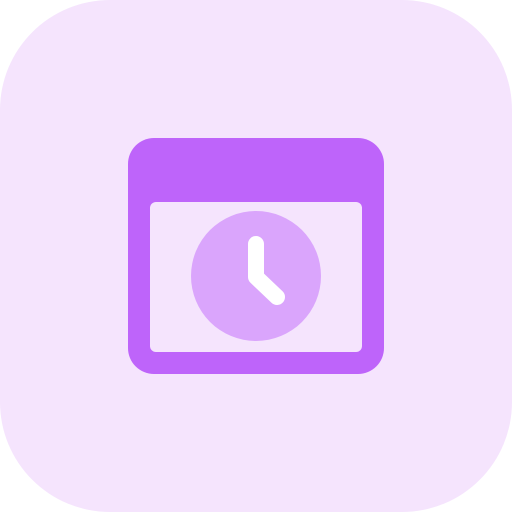 This screenshot has height=512, width=512. I want to click on clock-icon, so click(256, 276).